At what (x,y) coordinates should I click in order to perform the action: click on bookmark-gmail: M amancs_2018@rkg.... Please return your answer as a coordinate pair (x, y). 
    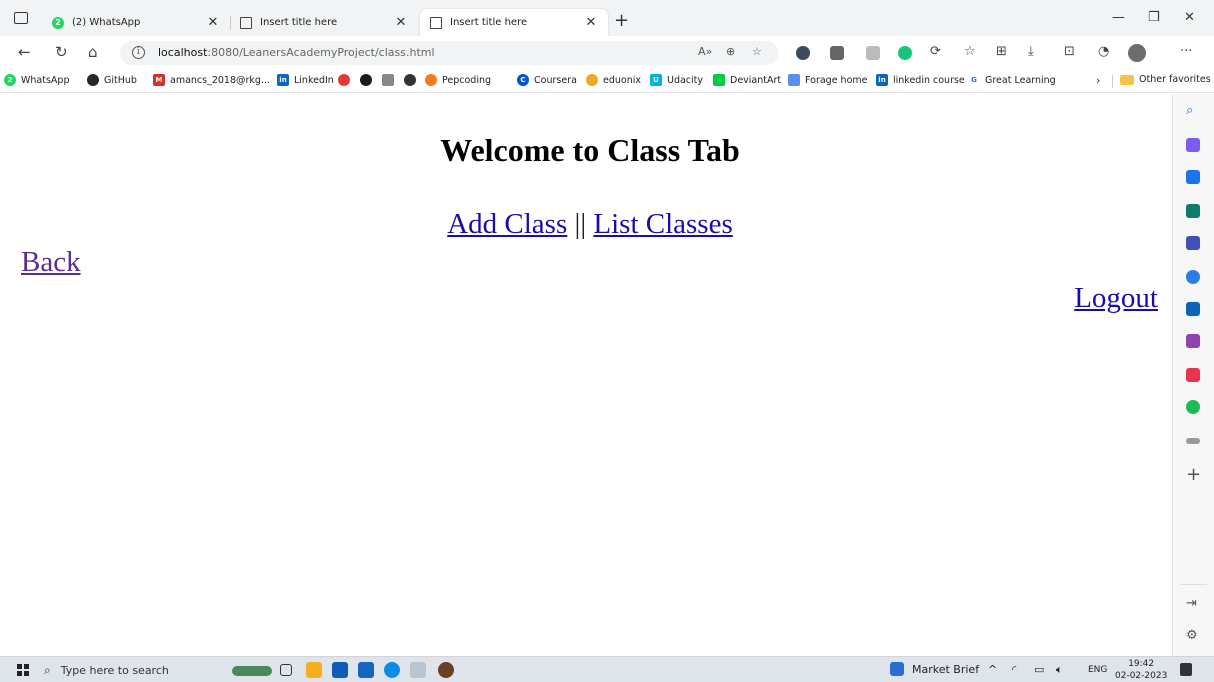
    Looking at the image, I should click on (211, 80).